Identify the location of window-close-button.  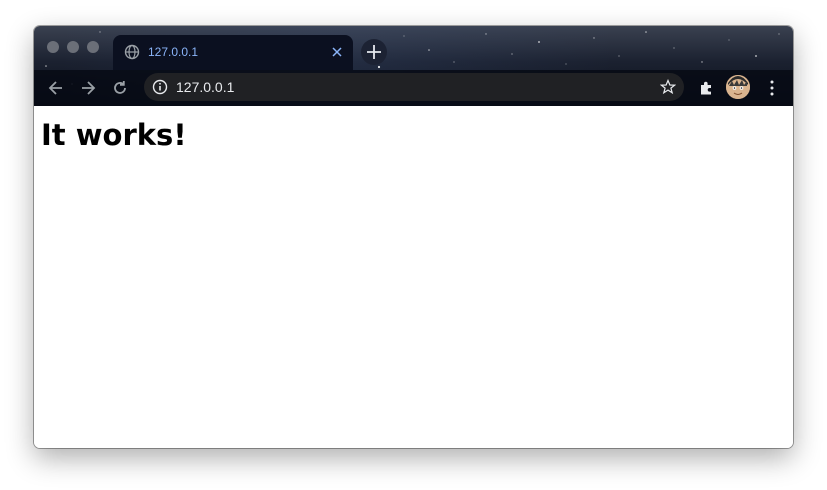
(53, 47).